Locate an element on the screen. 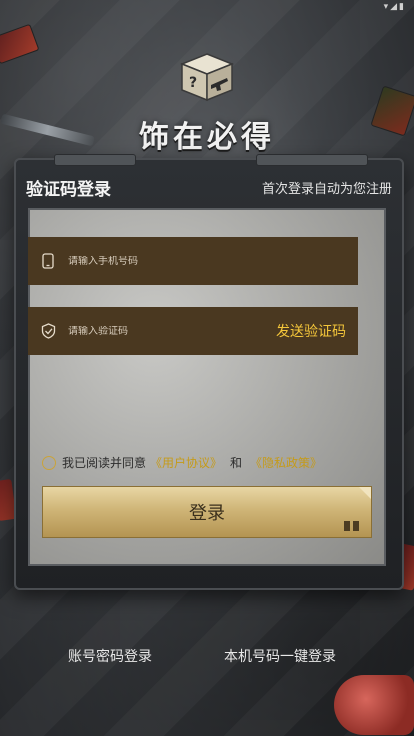  password-login-link: 账号密码登录 is located at coordinates (110, 656).